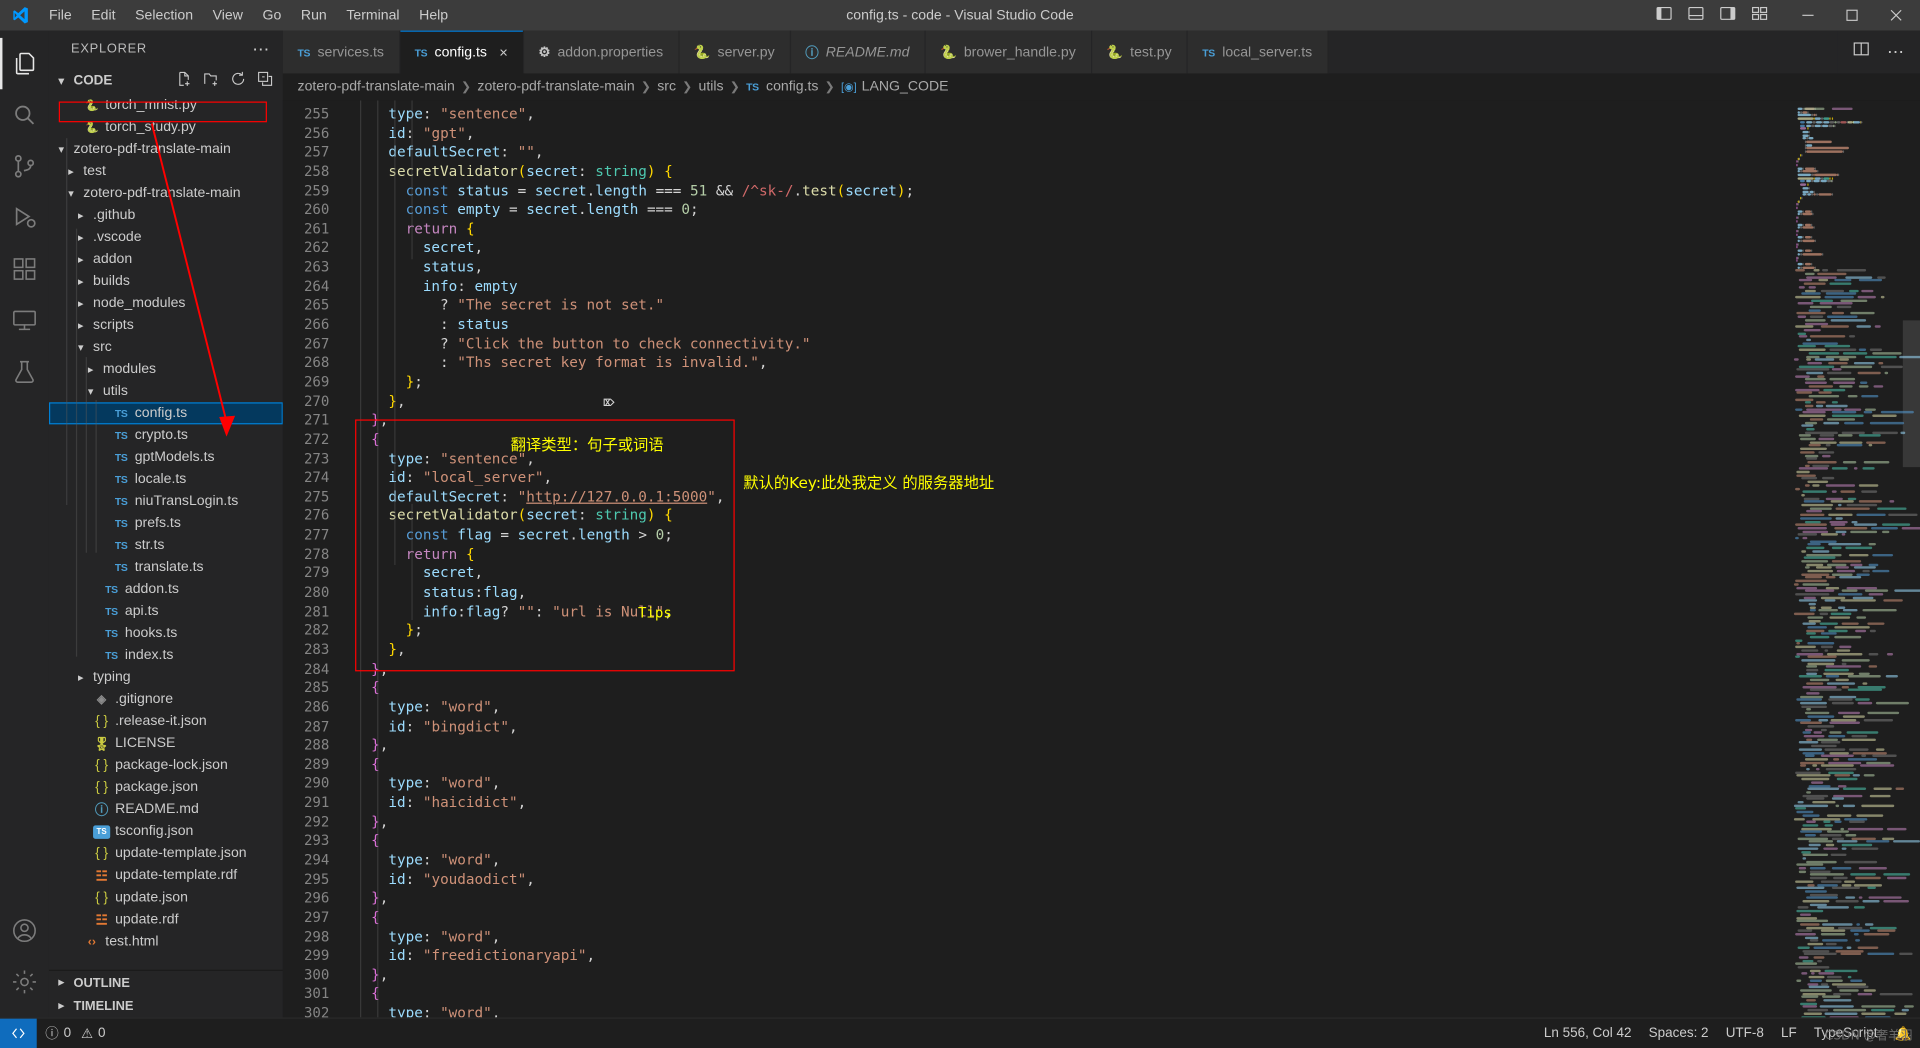  Describe the element at coordinates (601, 52) in the screenshot. I see `tab-addon-properties: ⚙ addon.properties` at that location.